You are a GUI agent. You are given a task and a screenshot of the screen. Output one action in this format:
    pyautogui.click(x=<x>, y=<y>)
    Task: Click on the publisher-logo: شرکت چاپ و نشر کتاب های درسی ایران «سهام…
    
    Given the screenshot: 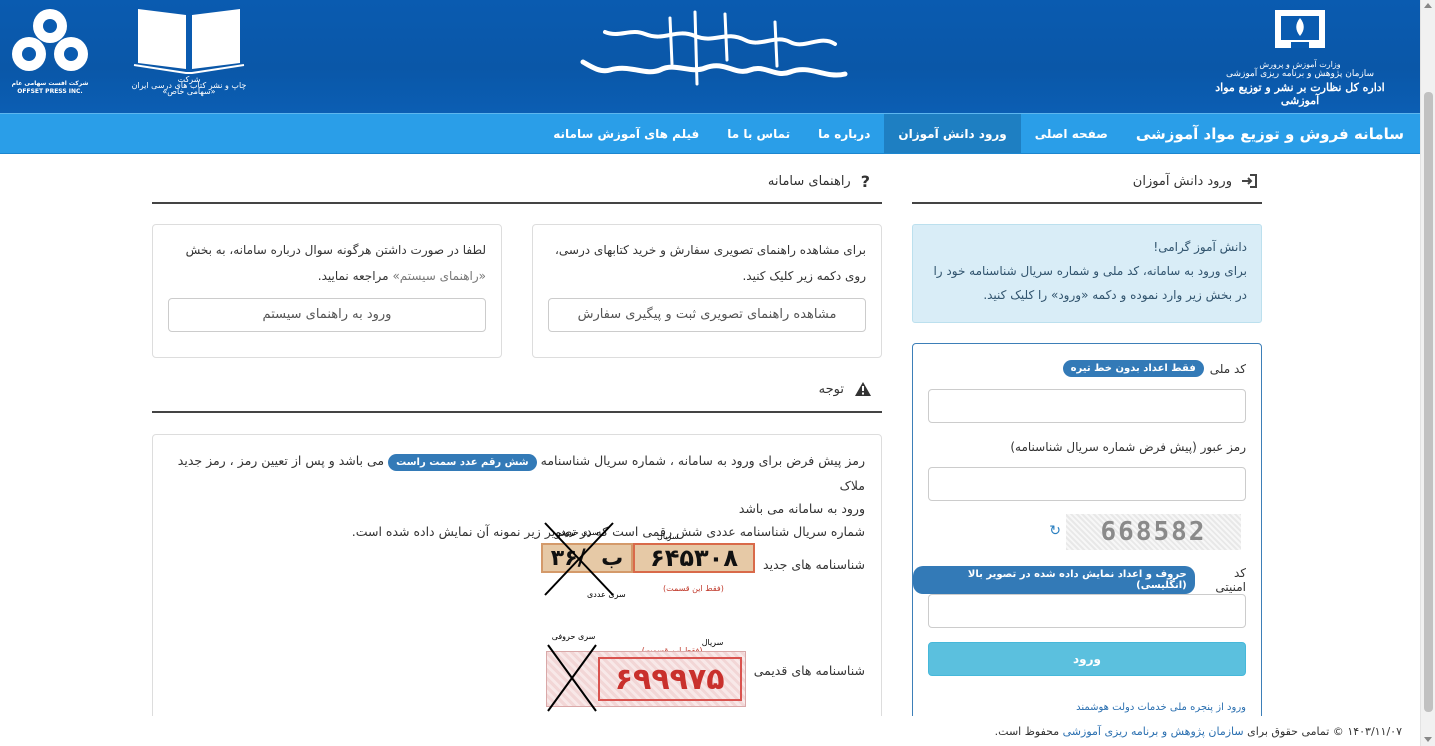 What is the action you would take?
    pyautogui.click(x=189, y=53)
    